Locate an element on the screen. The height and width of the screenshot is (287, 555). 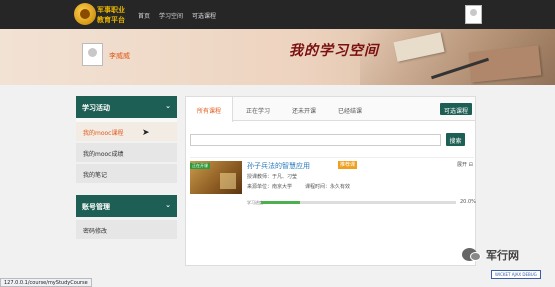
tab-label: 正在学习 is located at coordinates (257, 111).